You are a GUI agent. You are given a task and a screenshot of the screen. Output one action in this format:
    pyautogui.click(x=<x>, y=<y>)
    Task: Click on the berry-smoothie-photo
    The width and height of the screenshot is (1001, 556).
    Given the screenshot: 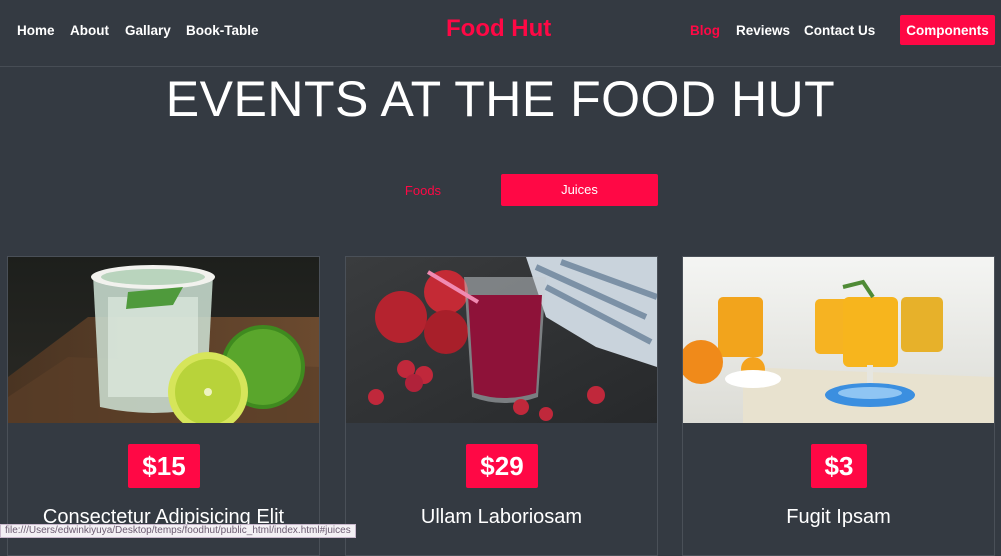 What is the action you would take?
    pyautogui.click(x=501, y=340)
    